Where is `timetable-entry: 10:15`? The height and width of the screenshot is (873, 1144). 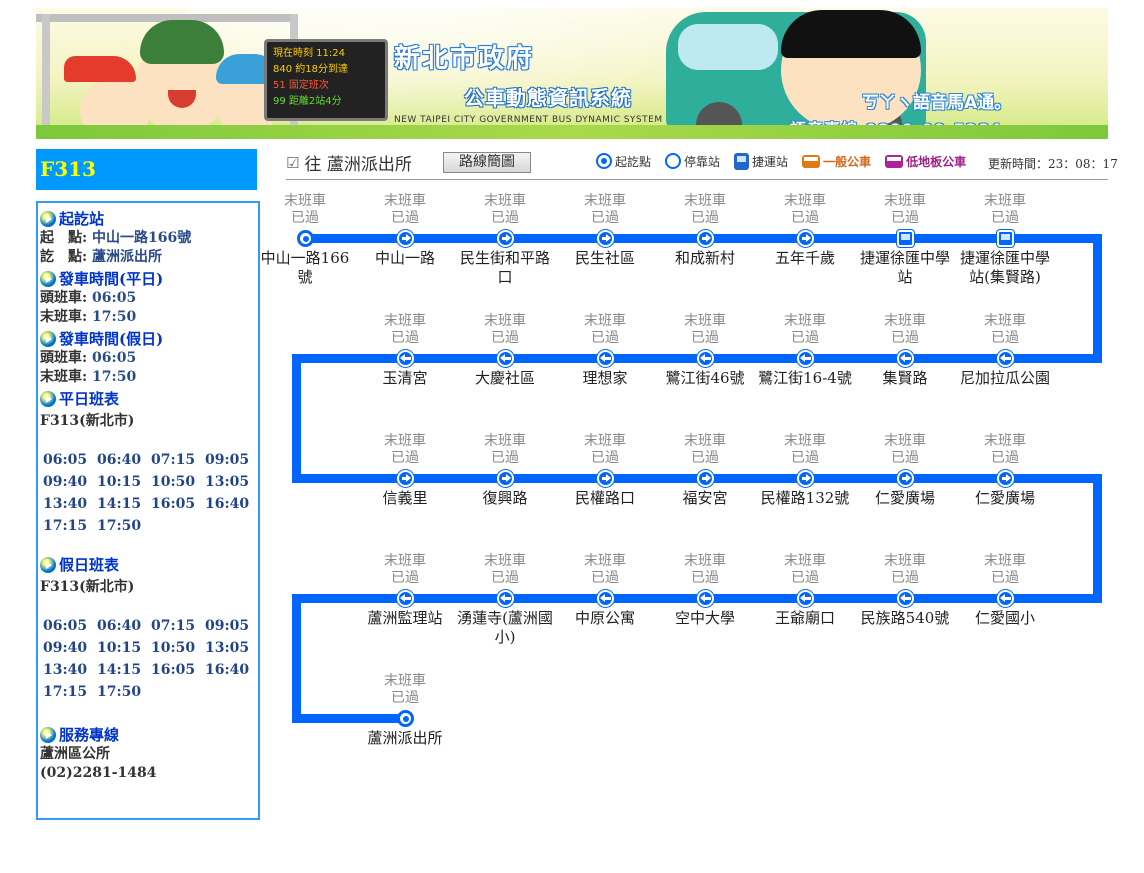
timetable-entry: 10:15 is located at coordinates (119, 648).